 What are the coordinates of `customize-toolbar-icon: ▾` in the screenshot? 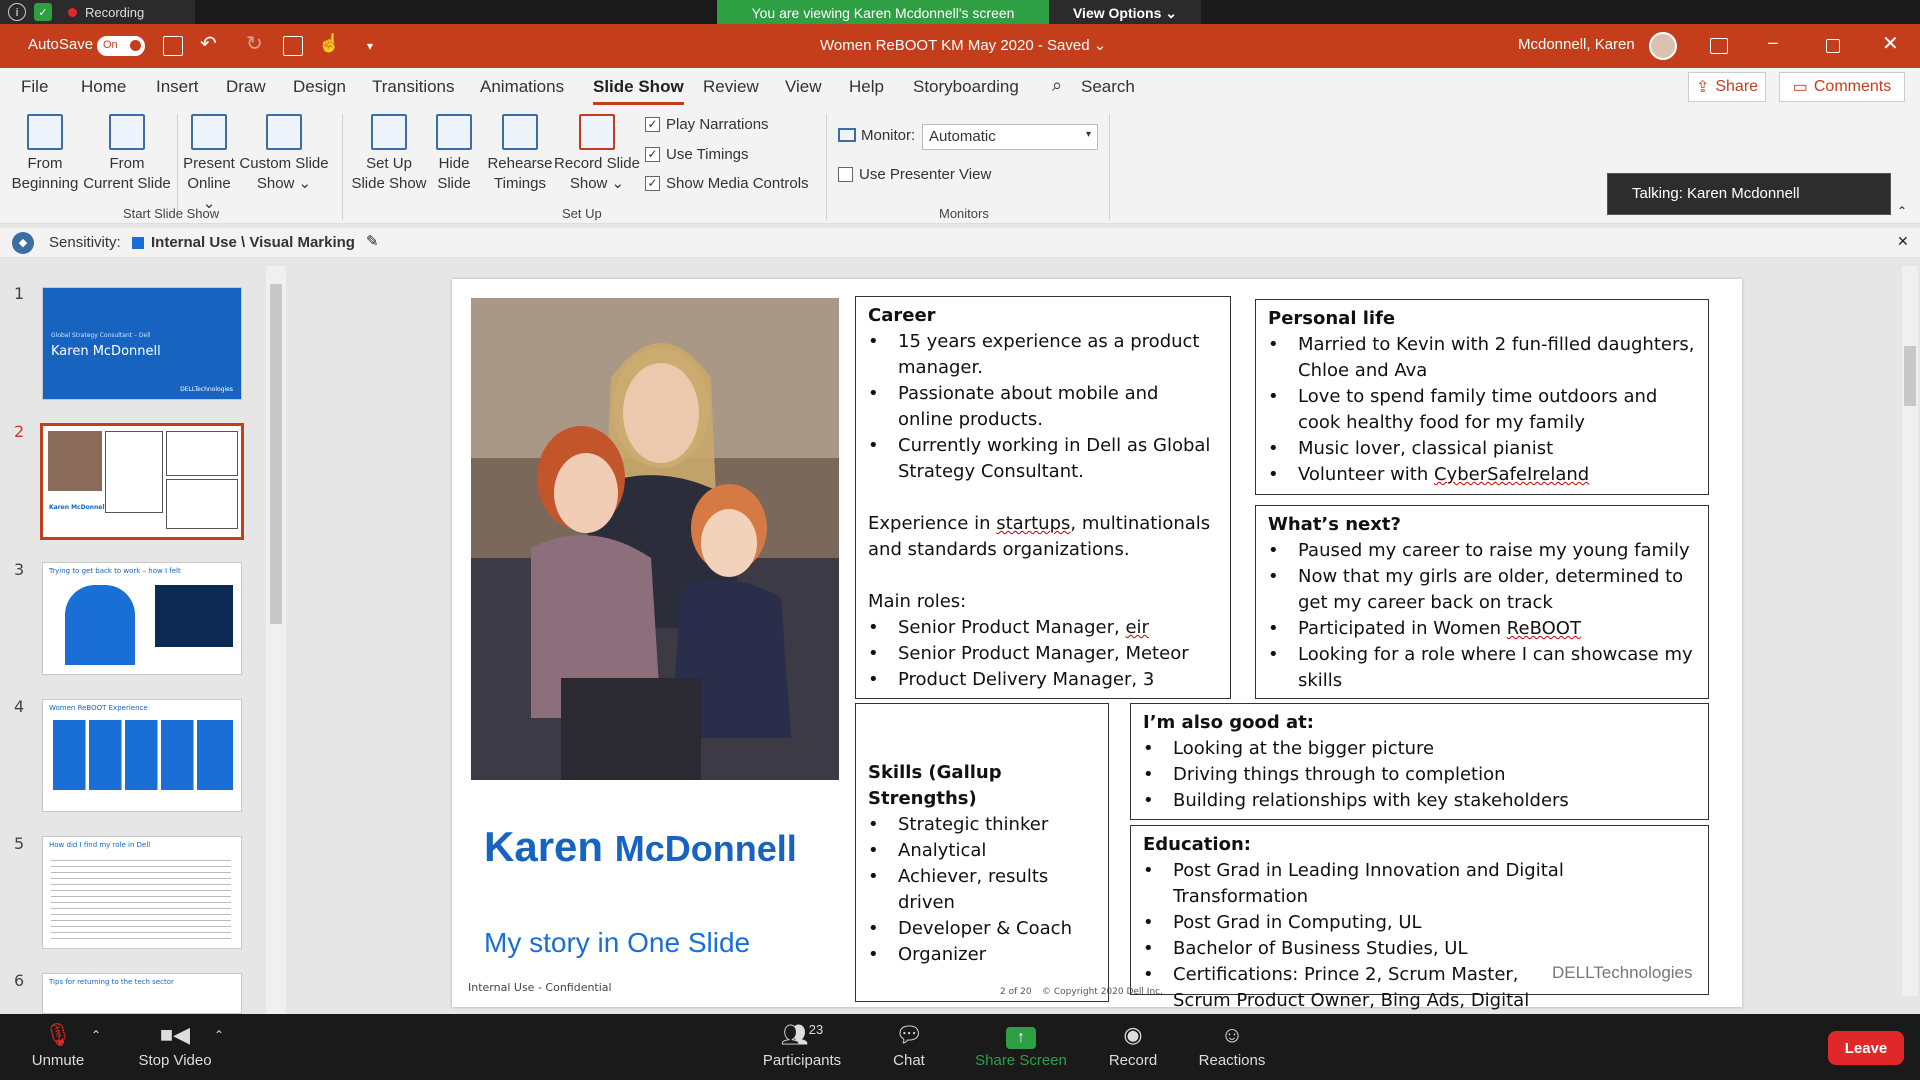 It's located at (370, 46).